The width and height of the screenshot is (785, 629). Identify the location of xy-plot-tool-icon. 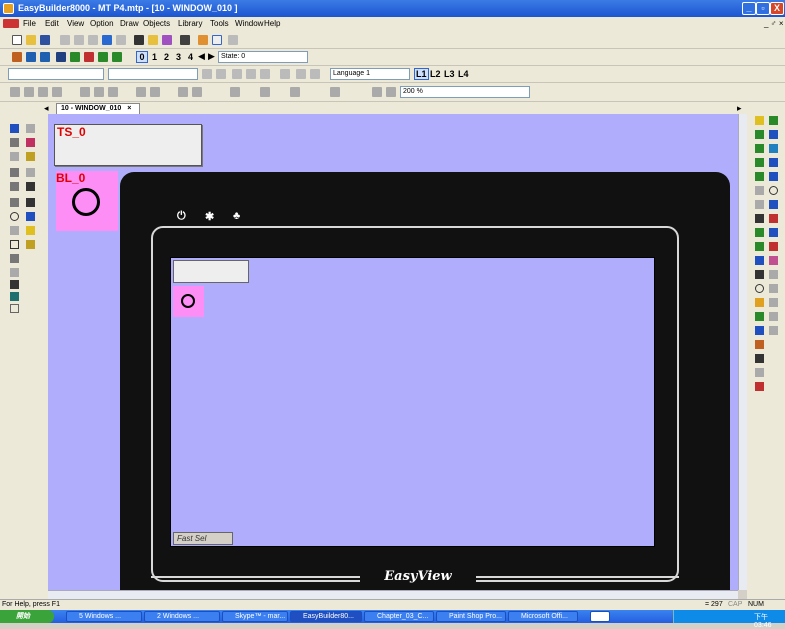
(773, 148).